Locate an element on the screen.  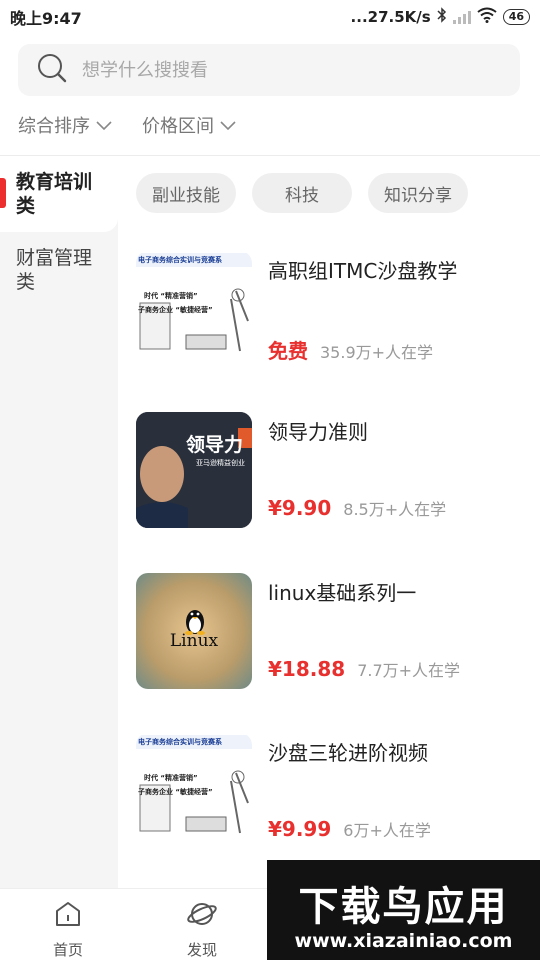
home-icon is located at coordinates (68, 916).